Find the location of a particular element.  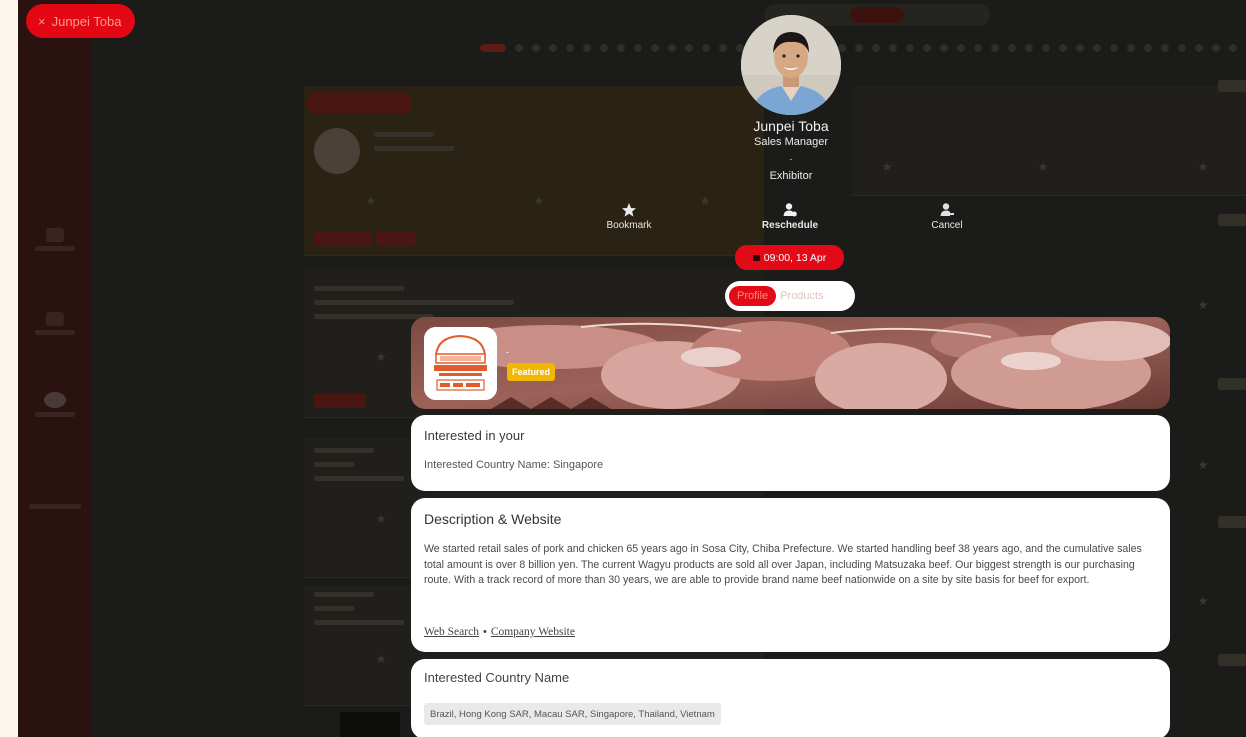

profile-title: Sales Manager is located at coordinates (791, 142).